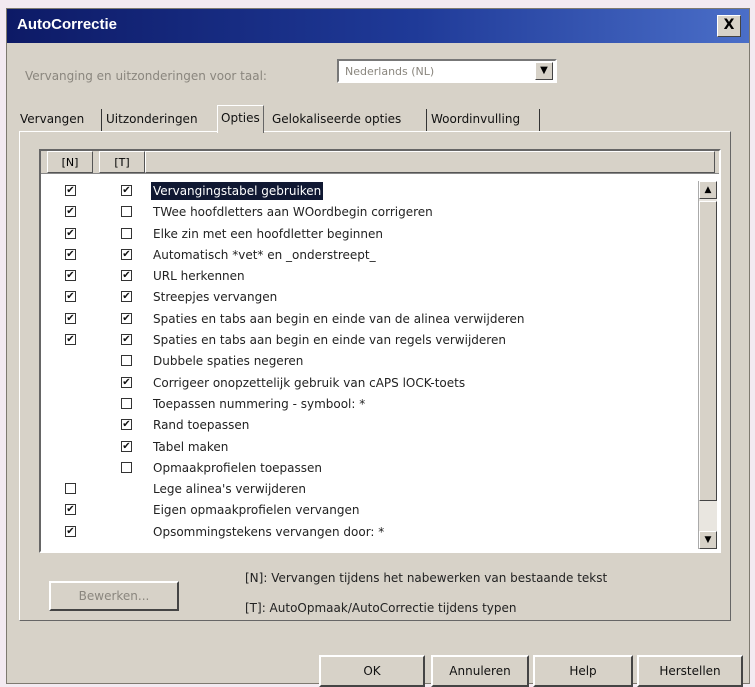 The height and width of the screenshot is (687, 755). I want to click on list-header: [N] [T], so click(380, 162).